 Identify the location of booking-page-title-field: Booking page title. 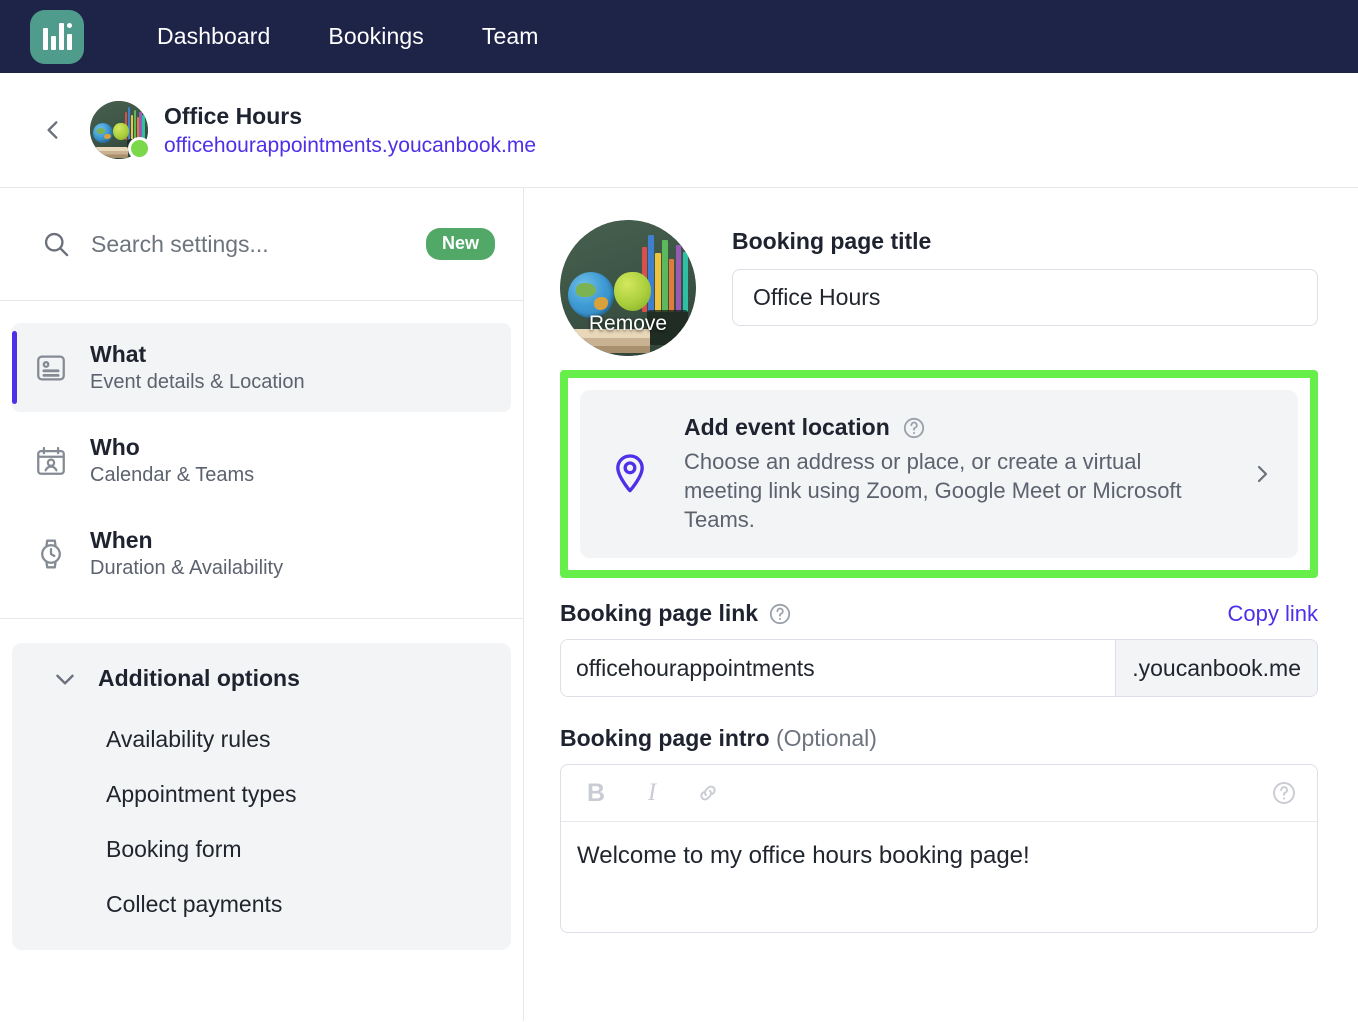
(1025, 266).